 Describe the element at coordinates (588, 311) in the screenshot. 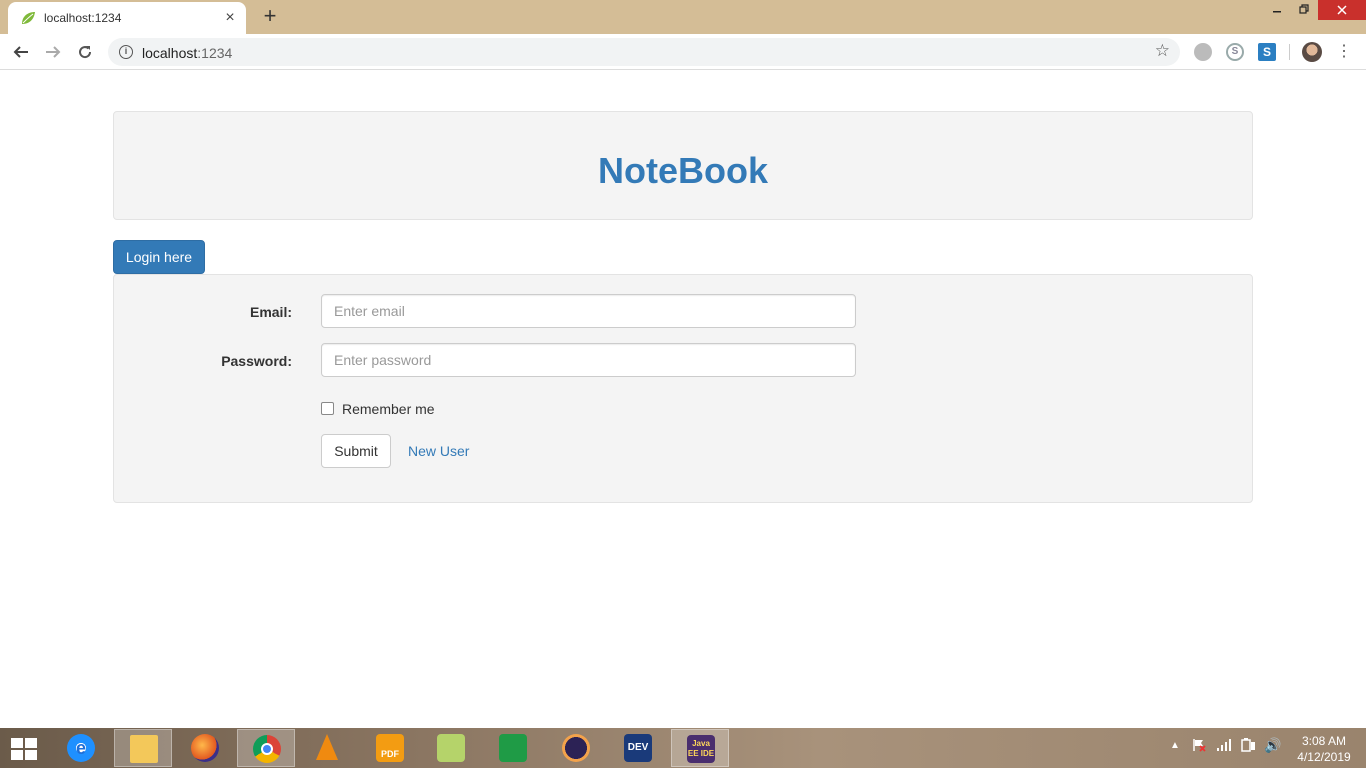

I see `email-field` at that location.